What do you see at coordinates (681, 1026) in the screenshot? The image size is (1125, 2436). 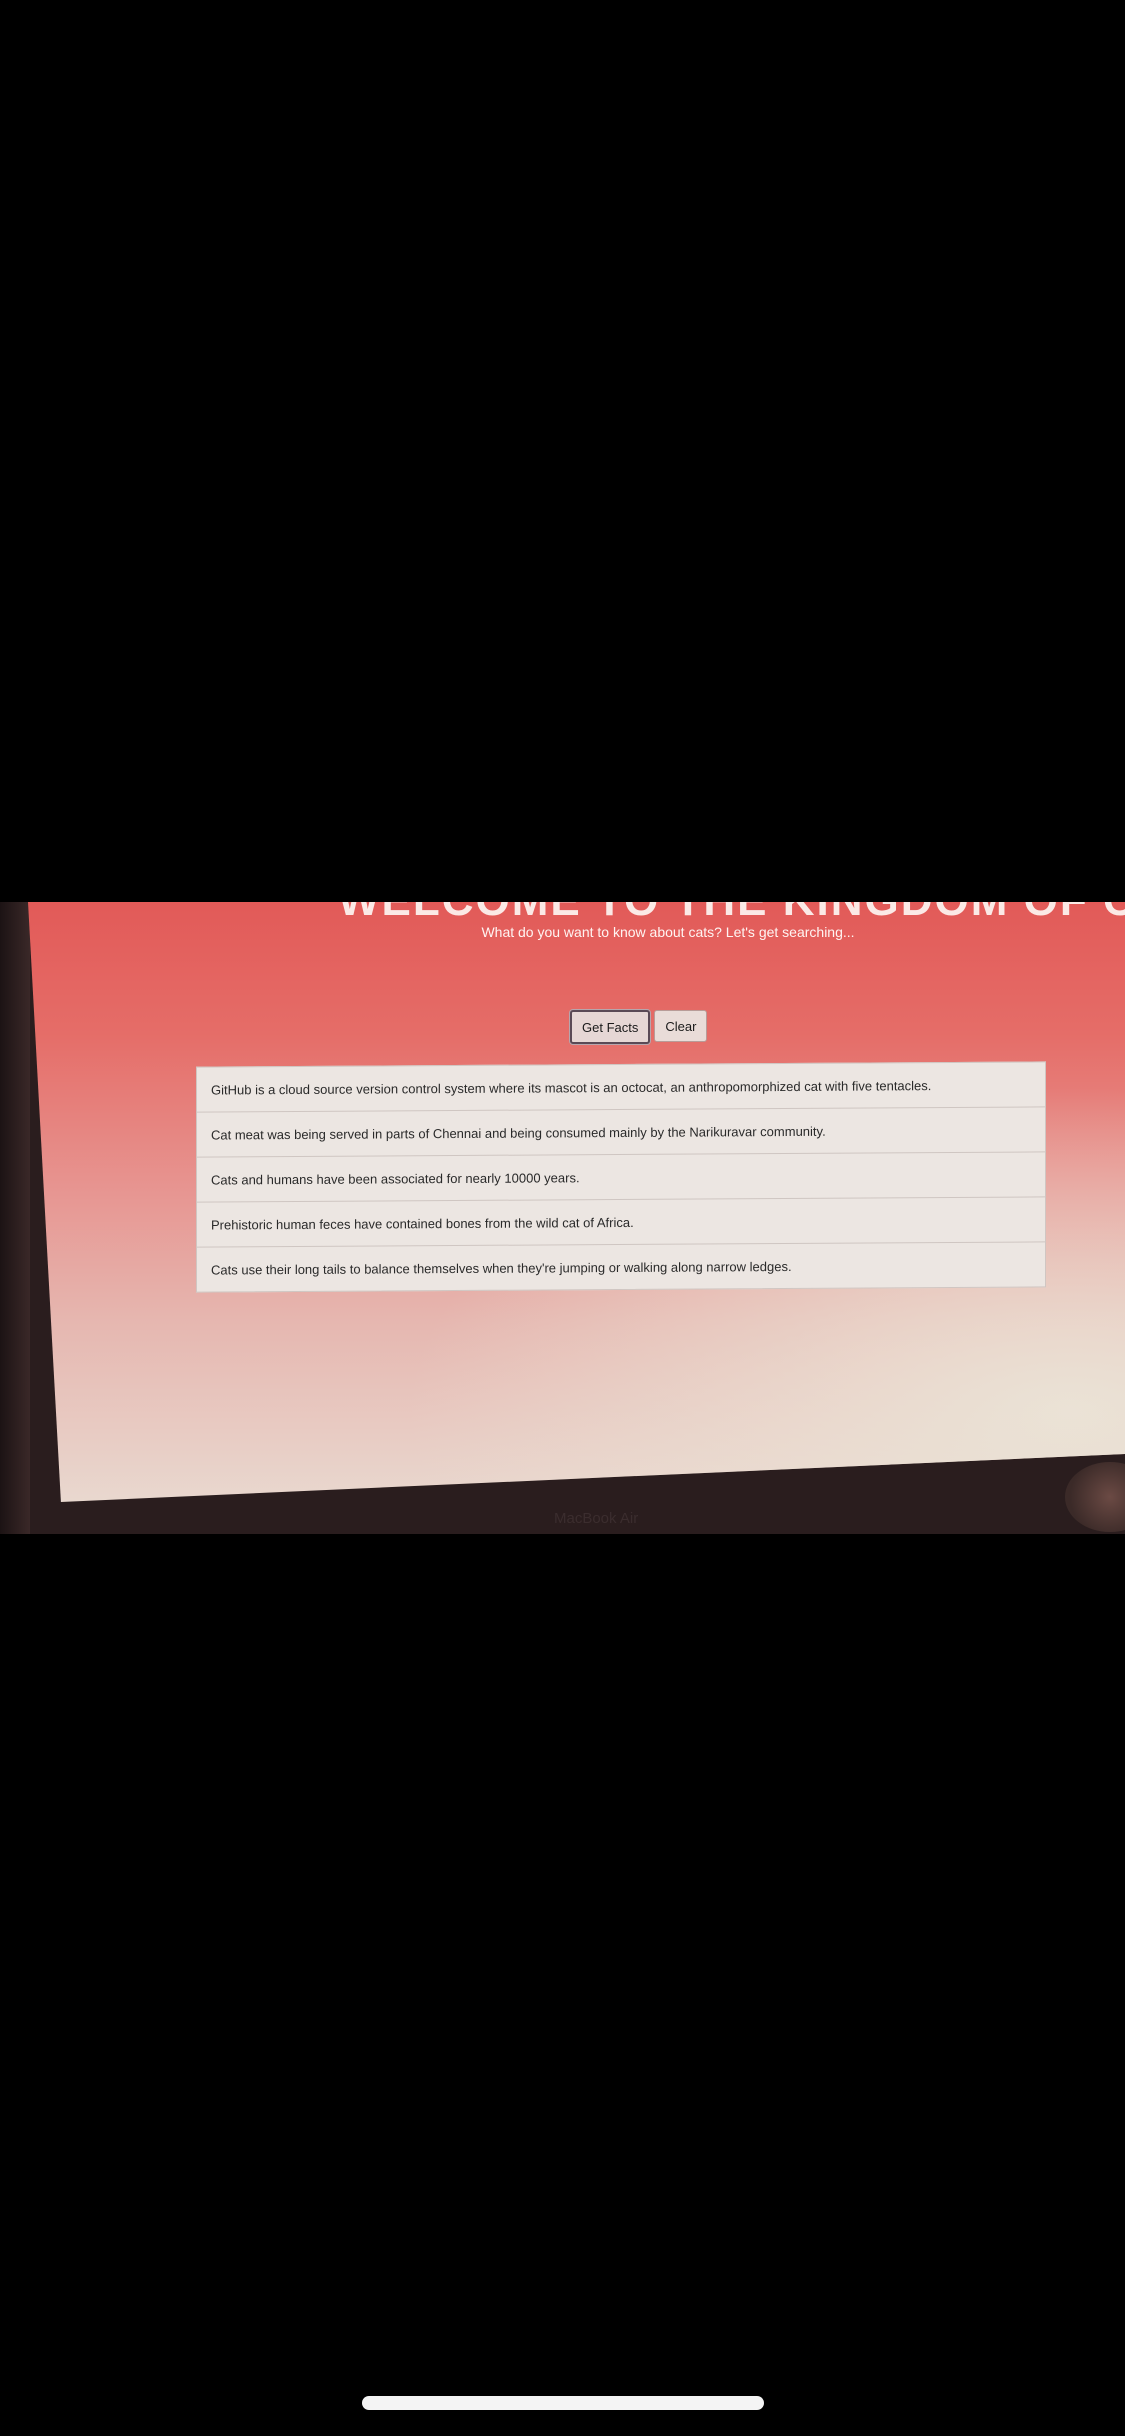 I see `clear-button: Clear` at bounding box center [681, 1026].